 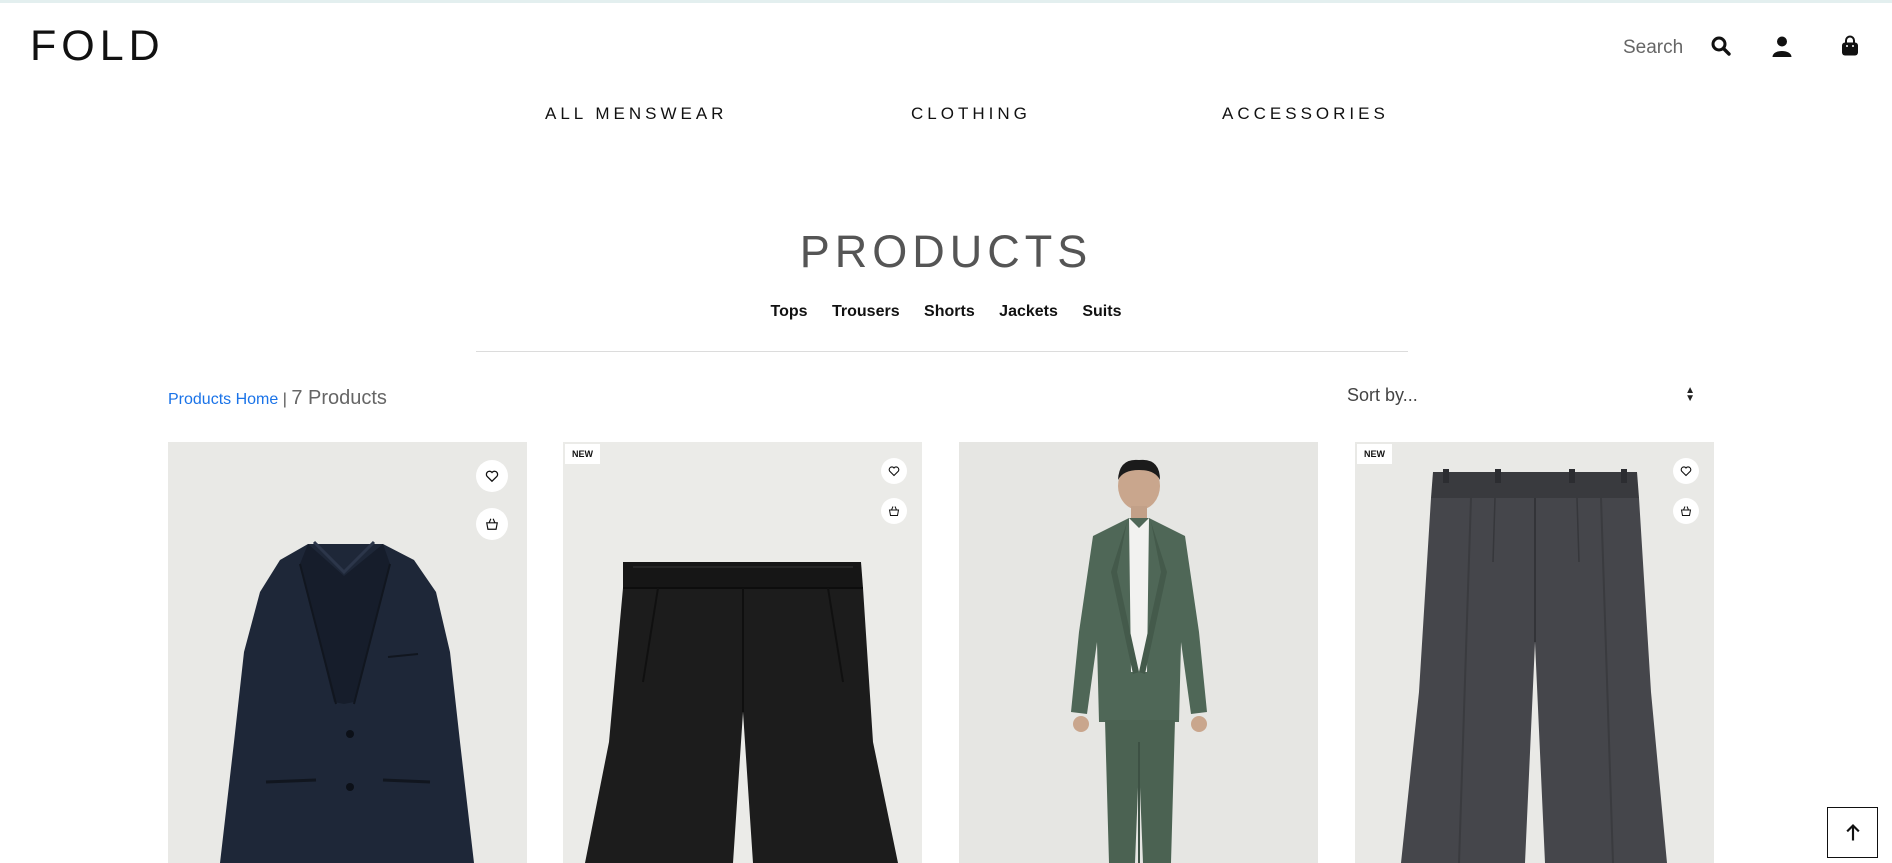 What do you see at coordinates (1690, 394) in the screenshot?
I see `sort-arrows-icon: ▲ ▼` at bounding box center [1690, 394].